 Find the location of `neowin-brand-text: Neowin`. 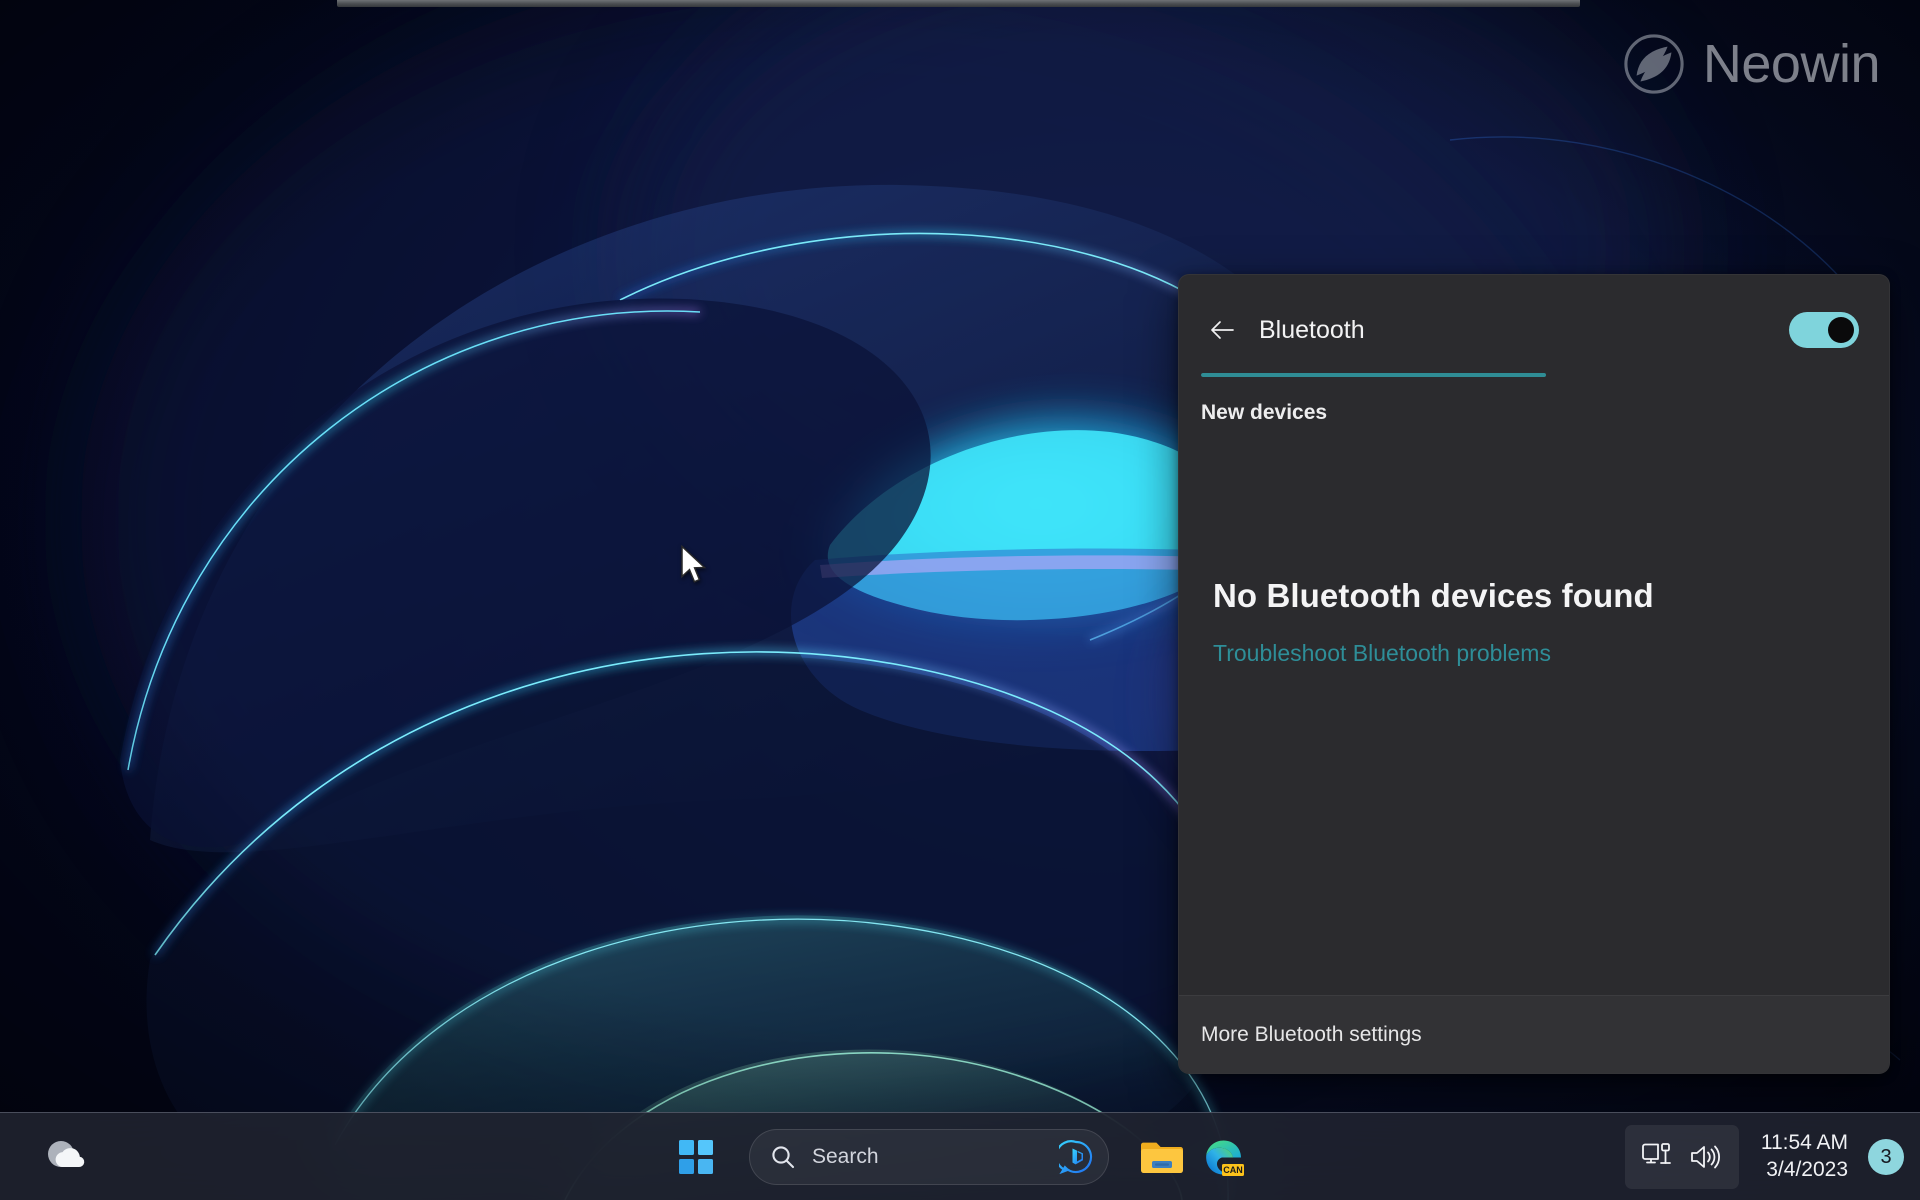

neowin-brand-text: Neowin is located at coordinates (1791, 64).